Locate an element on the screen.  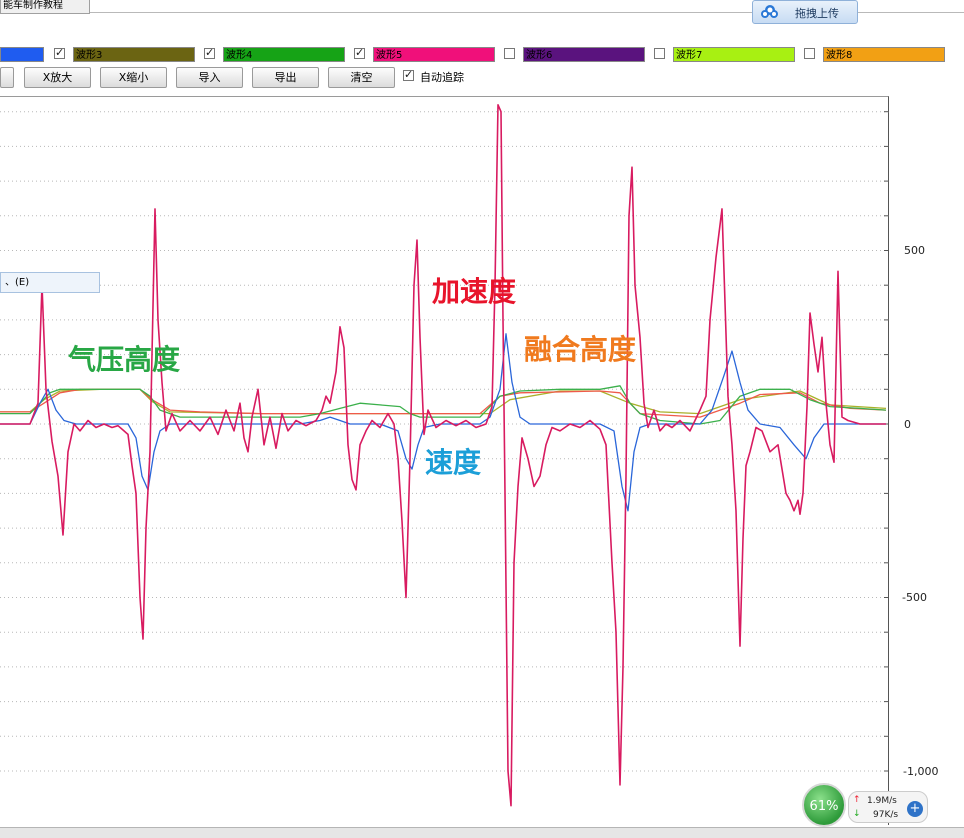
waveform-5-checkbox is located at coordinates (359, 52).